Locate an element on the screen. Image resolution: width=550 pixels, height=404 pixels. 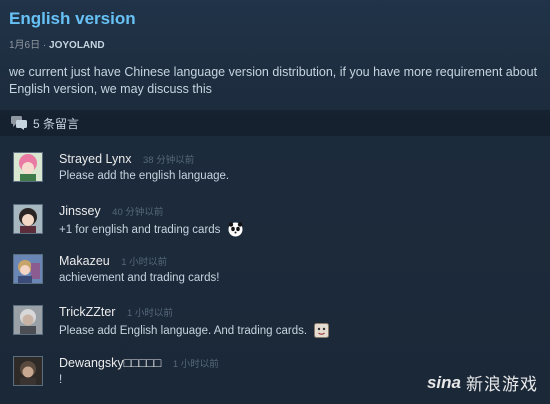
commenter-name: Strayed Lynx is located at coordinates (95, 159).